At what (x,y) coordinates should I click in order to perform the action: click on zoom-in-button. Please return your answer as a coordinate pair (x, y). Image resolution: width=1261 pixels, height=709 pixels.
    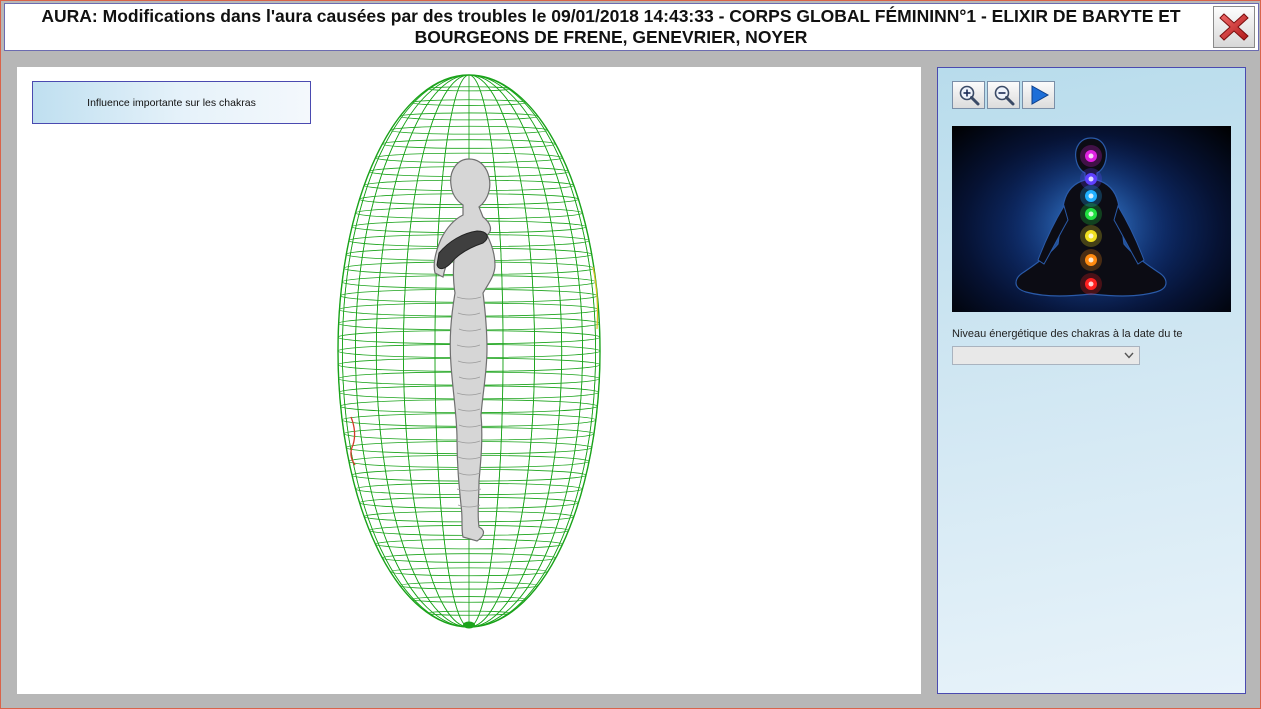
    Looking at the image, I should click on (968, 95).